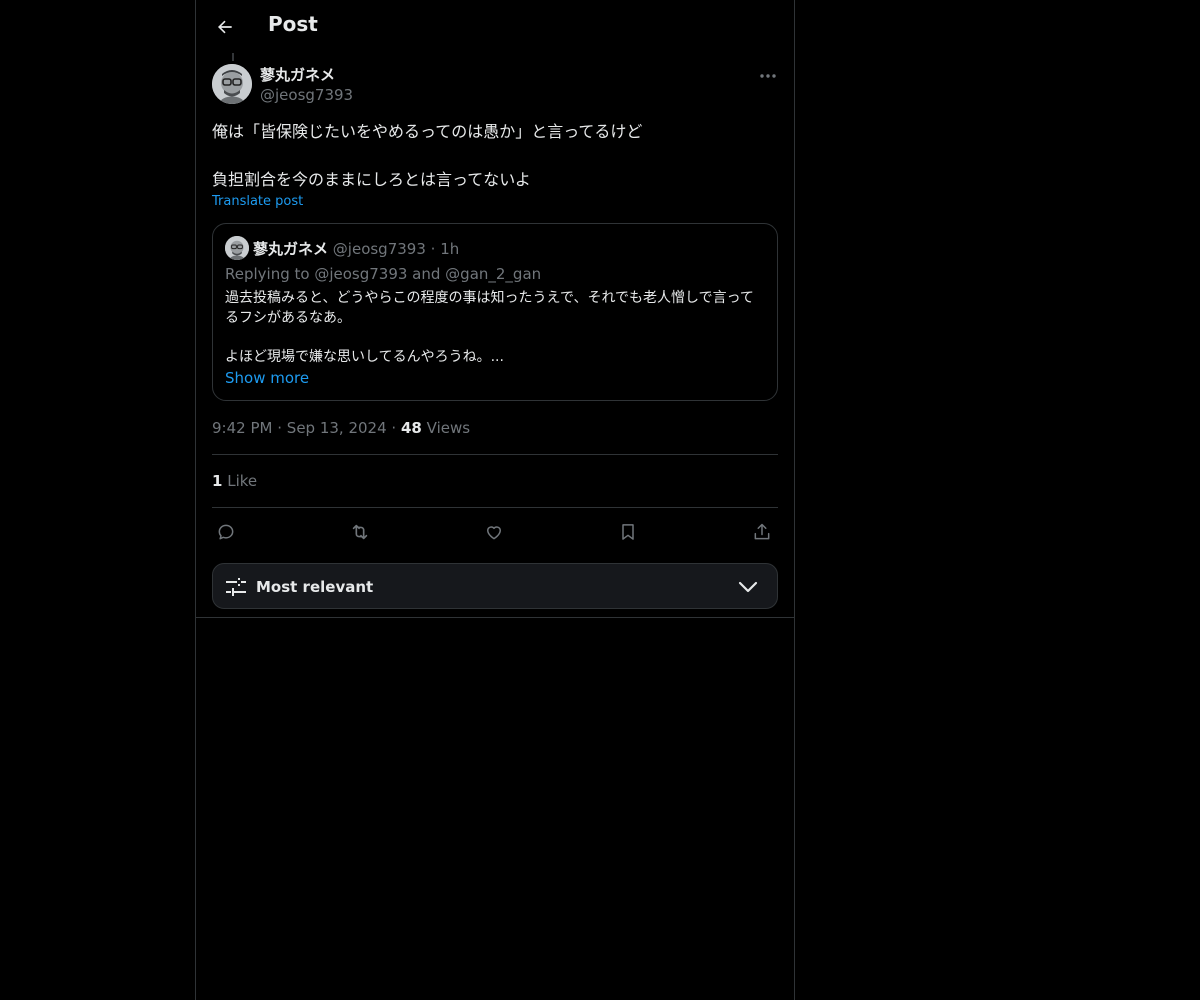 The image size is (1200, 1000). What do you see at coordinates (371, 179) in the screenshot?
I see `post-text-line: 負担割合を今のままにしろとは言ってないよ` at bounding box center [371, 179].